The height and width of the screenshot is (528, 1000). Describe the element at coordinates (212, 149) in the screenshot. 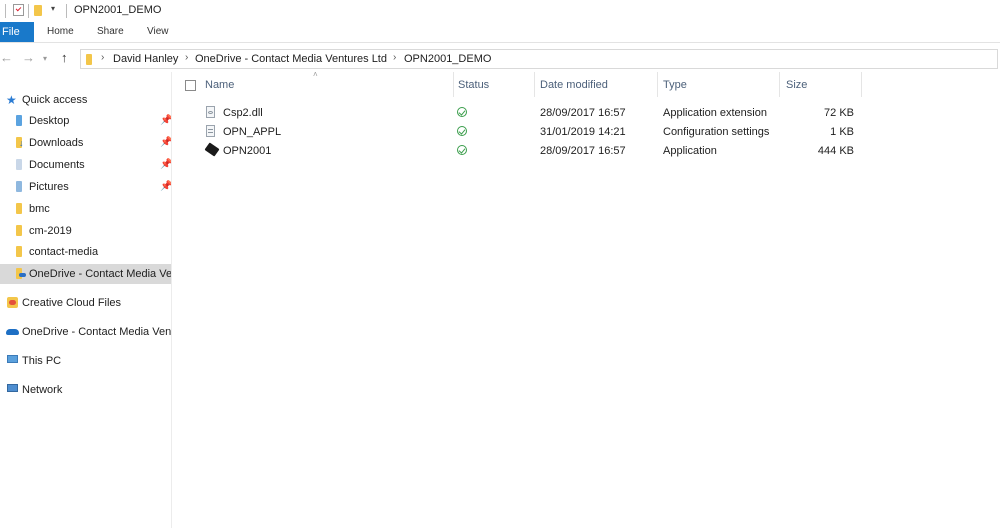

I see `application-icon` at that location.